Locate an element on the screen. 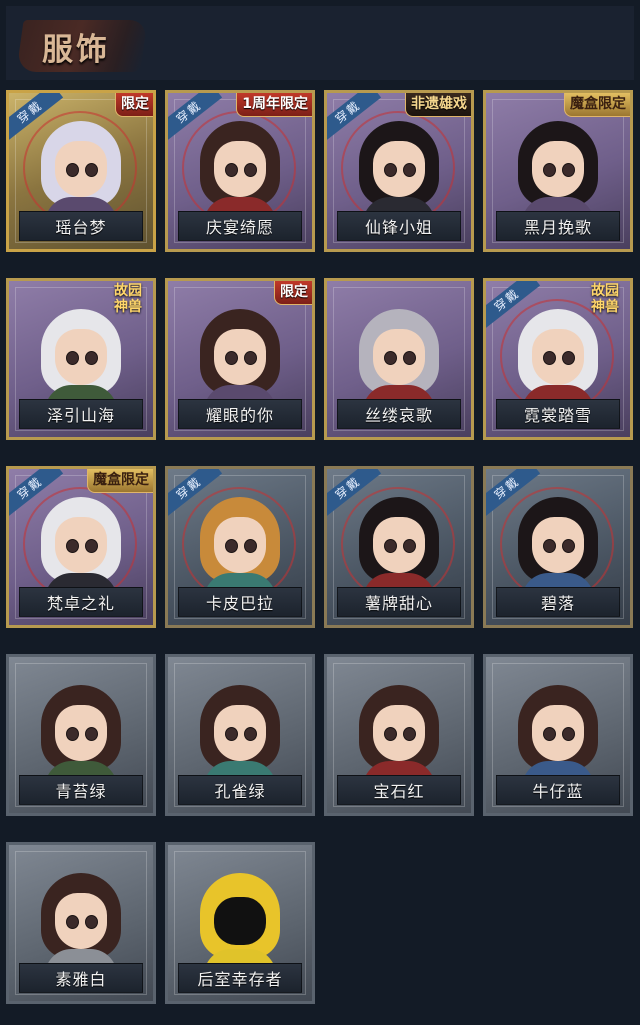 The height and width of the screenshot is (1025, 640). costume-name: 碧落 is located at coordinates (557, 603).